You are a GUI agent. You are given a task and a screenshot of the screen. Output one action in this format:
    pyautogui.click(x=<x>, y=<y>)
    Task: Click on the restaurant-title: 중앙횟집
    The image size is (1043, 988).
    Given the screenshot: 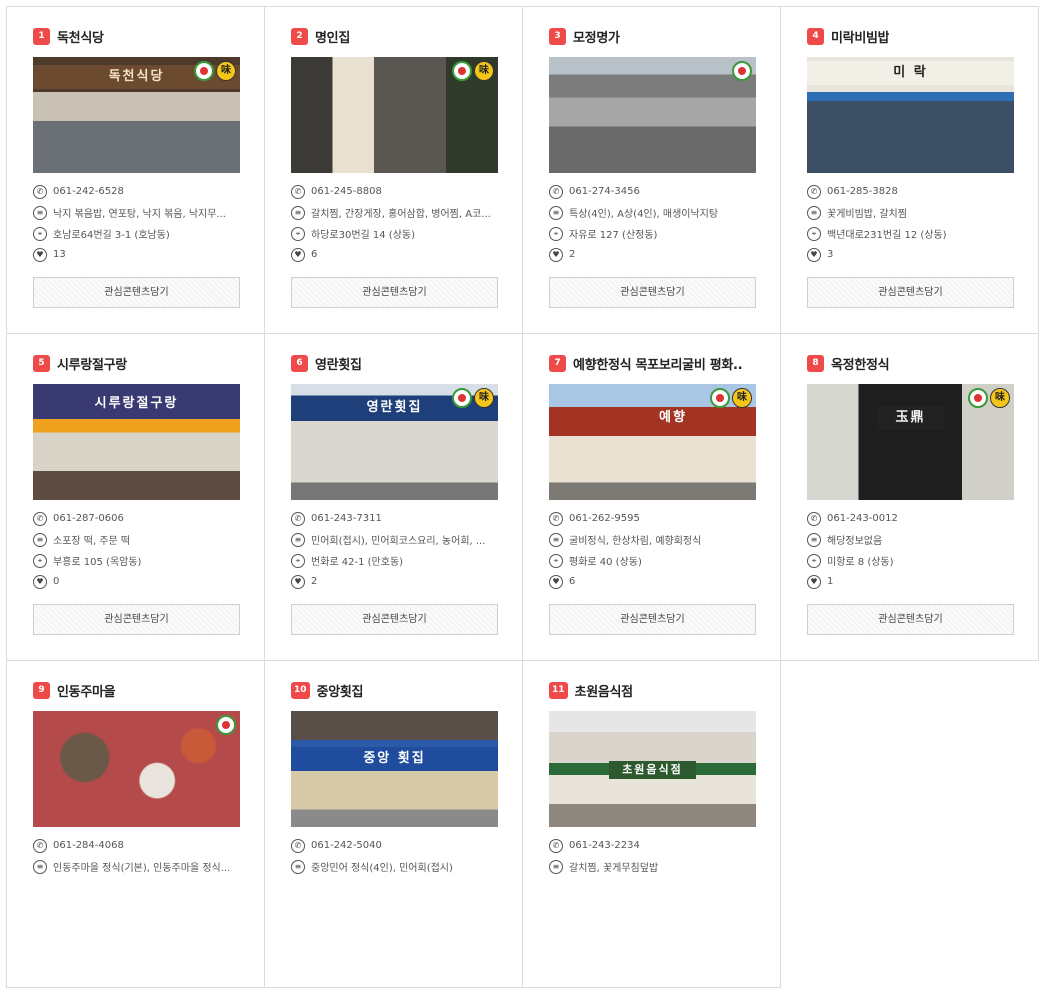 What is the action you would take?
    pyautogui.click(x=340, y=690)
    